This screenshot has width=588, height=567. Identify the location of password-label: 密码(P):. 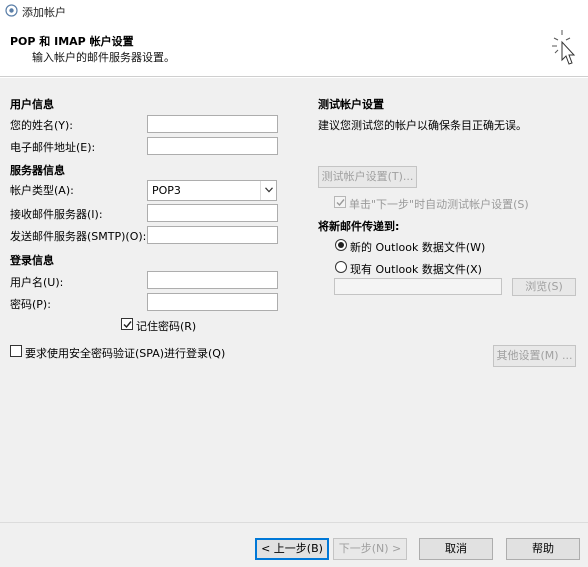
(30, 304).